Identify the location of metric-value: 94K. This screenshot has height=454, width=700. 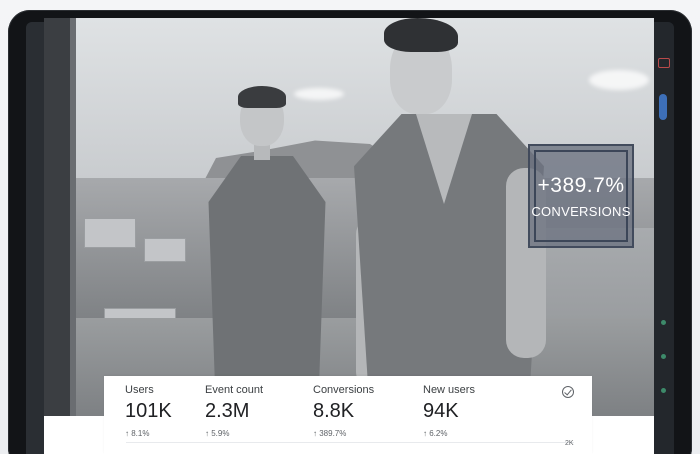
(441, 411).